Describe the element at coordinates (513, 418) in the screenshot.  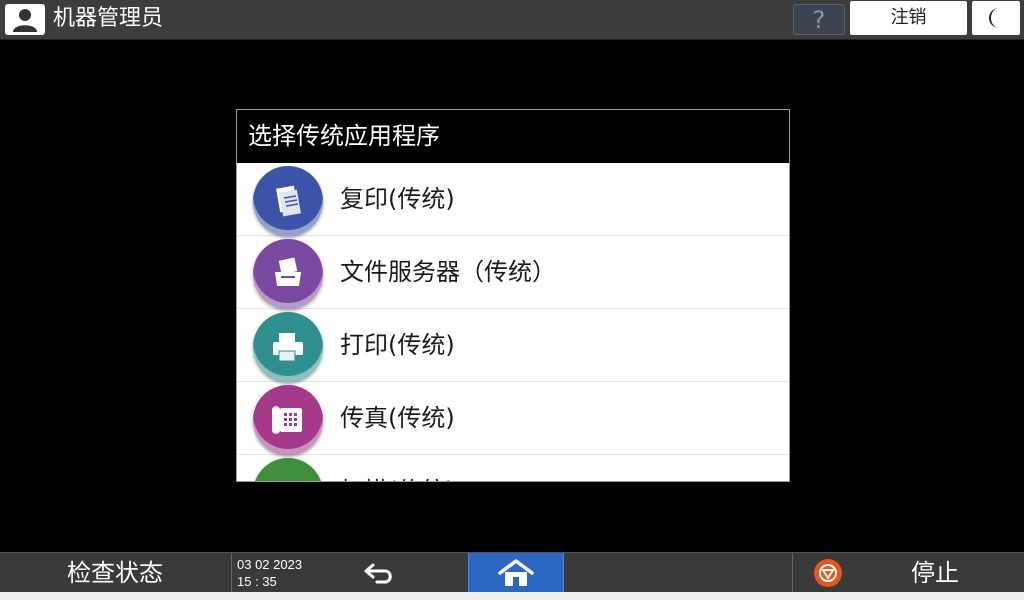
I see `list-item-fax: 传真(传统)` at that location.